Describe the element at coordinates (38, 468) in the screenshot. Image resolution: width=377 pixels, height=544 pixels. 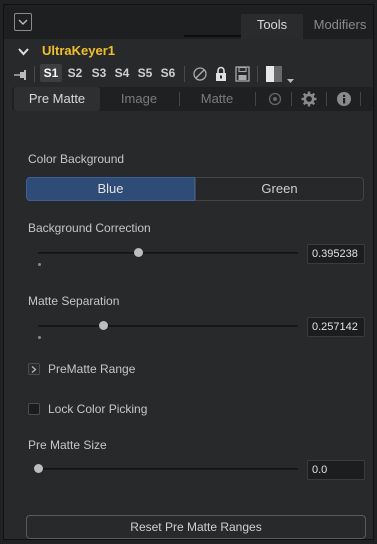
I see `pre-matte-size-slider-handle` at that location.